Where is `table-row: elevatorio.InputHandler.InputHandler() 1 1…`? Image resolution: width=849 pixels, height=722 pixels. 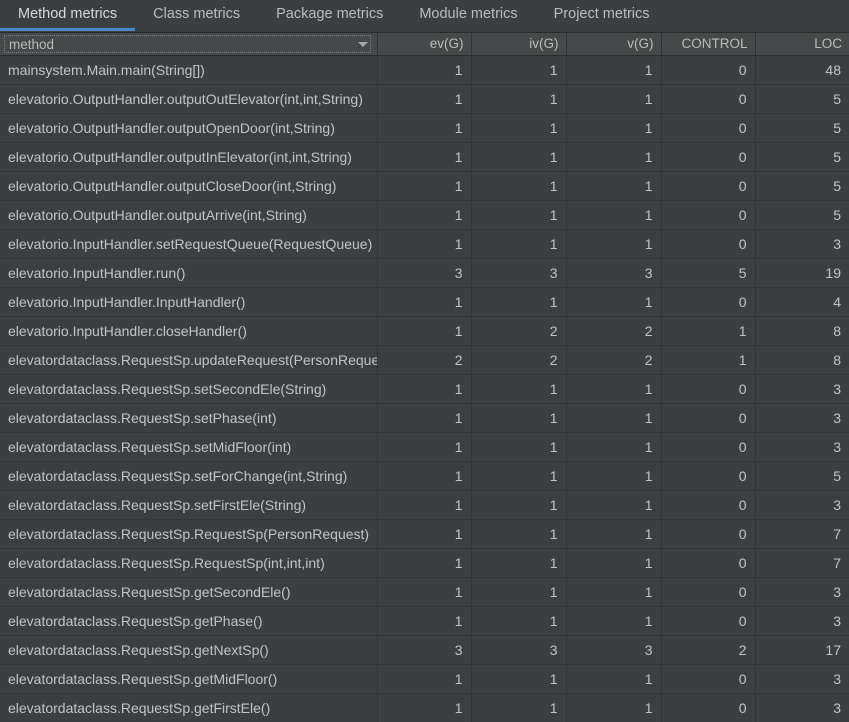 table-row: elevatorio.InputHandler.InputHandler() 1 1… is located at coordinates (424, 302).